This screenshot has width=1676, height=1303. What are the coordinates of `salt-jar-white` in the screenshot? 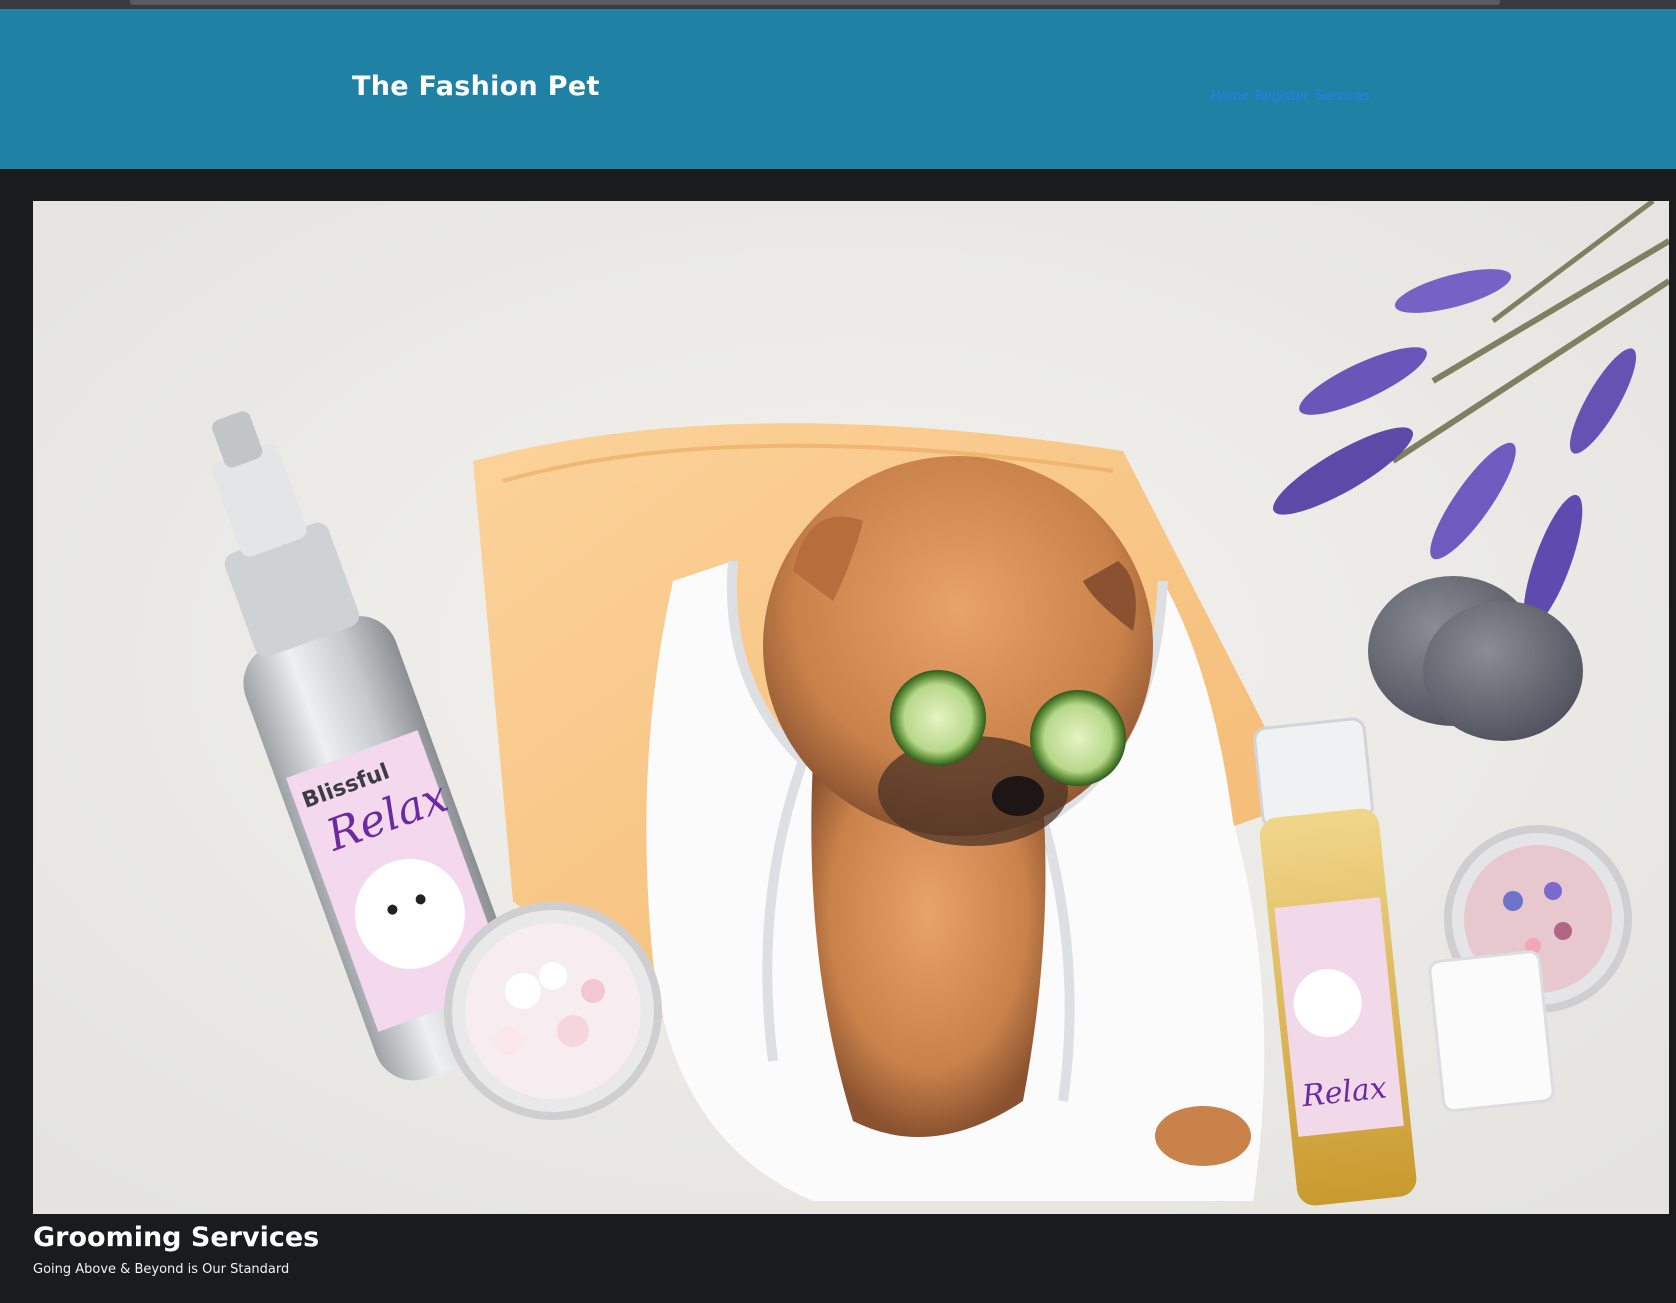 It's located at (553, 1011).